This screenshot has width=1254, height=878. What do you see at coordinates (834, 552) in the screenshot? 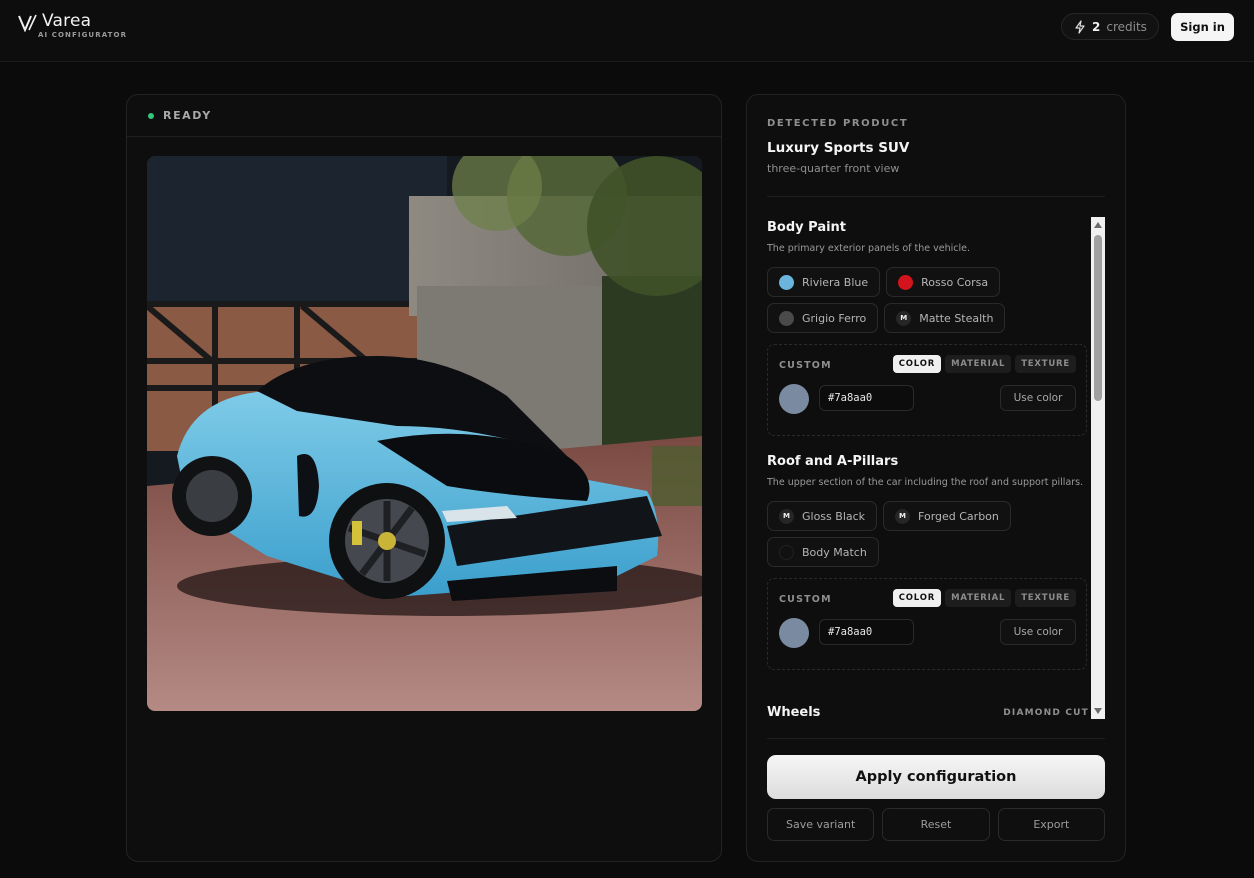
I see `option-label: Body Match` at bounding box center [834, 552].